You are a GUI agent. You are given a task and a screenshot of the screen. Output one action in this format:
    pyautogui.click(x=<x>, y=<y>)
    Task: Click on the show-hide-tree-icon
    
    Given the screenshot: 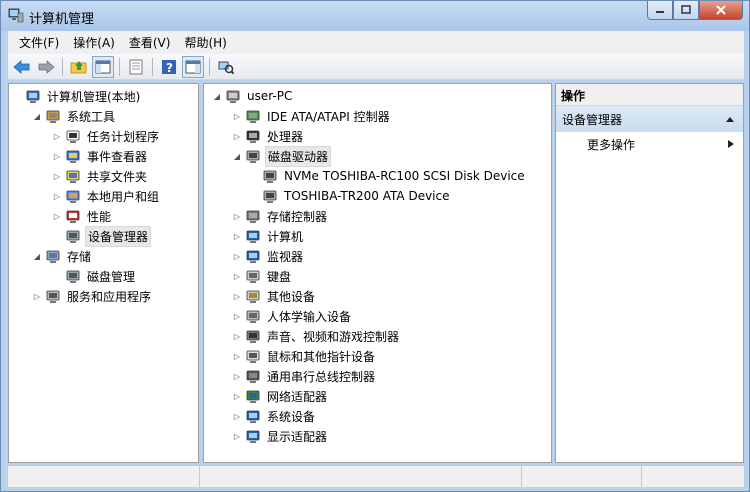 What is the action you would take?
    pyautogui.click(x=103, y=66)
    